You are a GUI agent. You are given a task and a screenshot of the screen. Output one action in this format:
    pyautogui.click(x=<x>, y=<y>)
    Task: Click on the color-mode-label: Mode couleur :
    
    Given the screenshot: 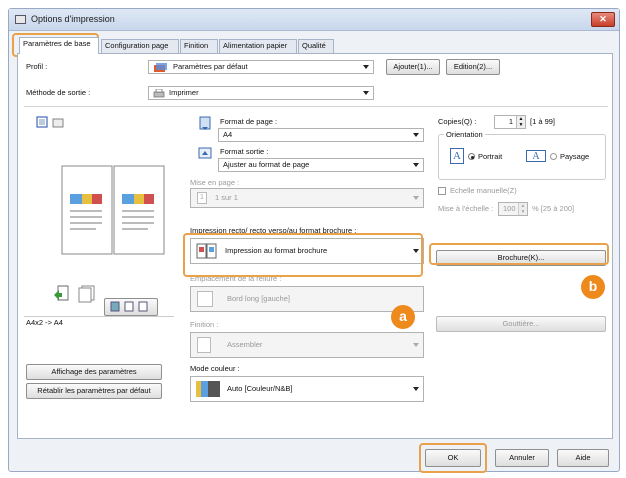 What is the action you would take?
    pyautogui.click(x=215, y=368)
    